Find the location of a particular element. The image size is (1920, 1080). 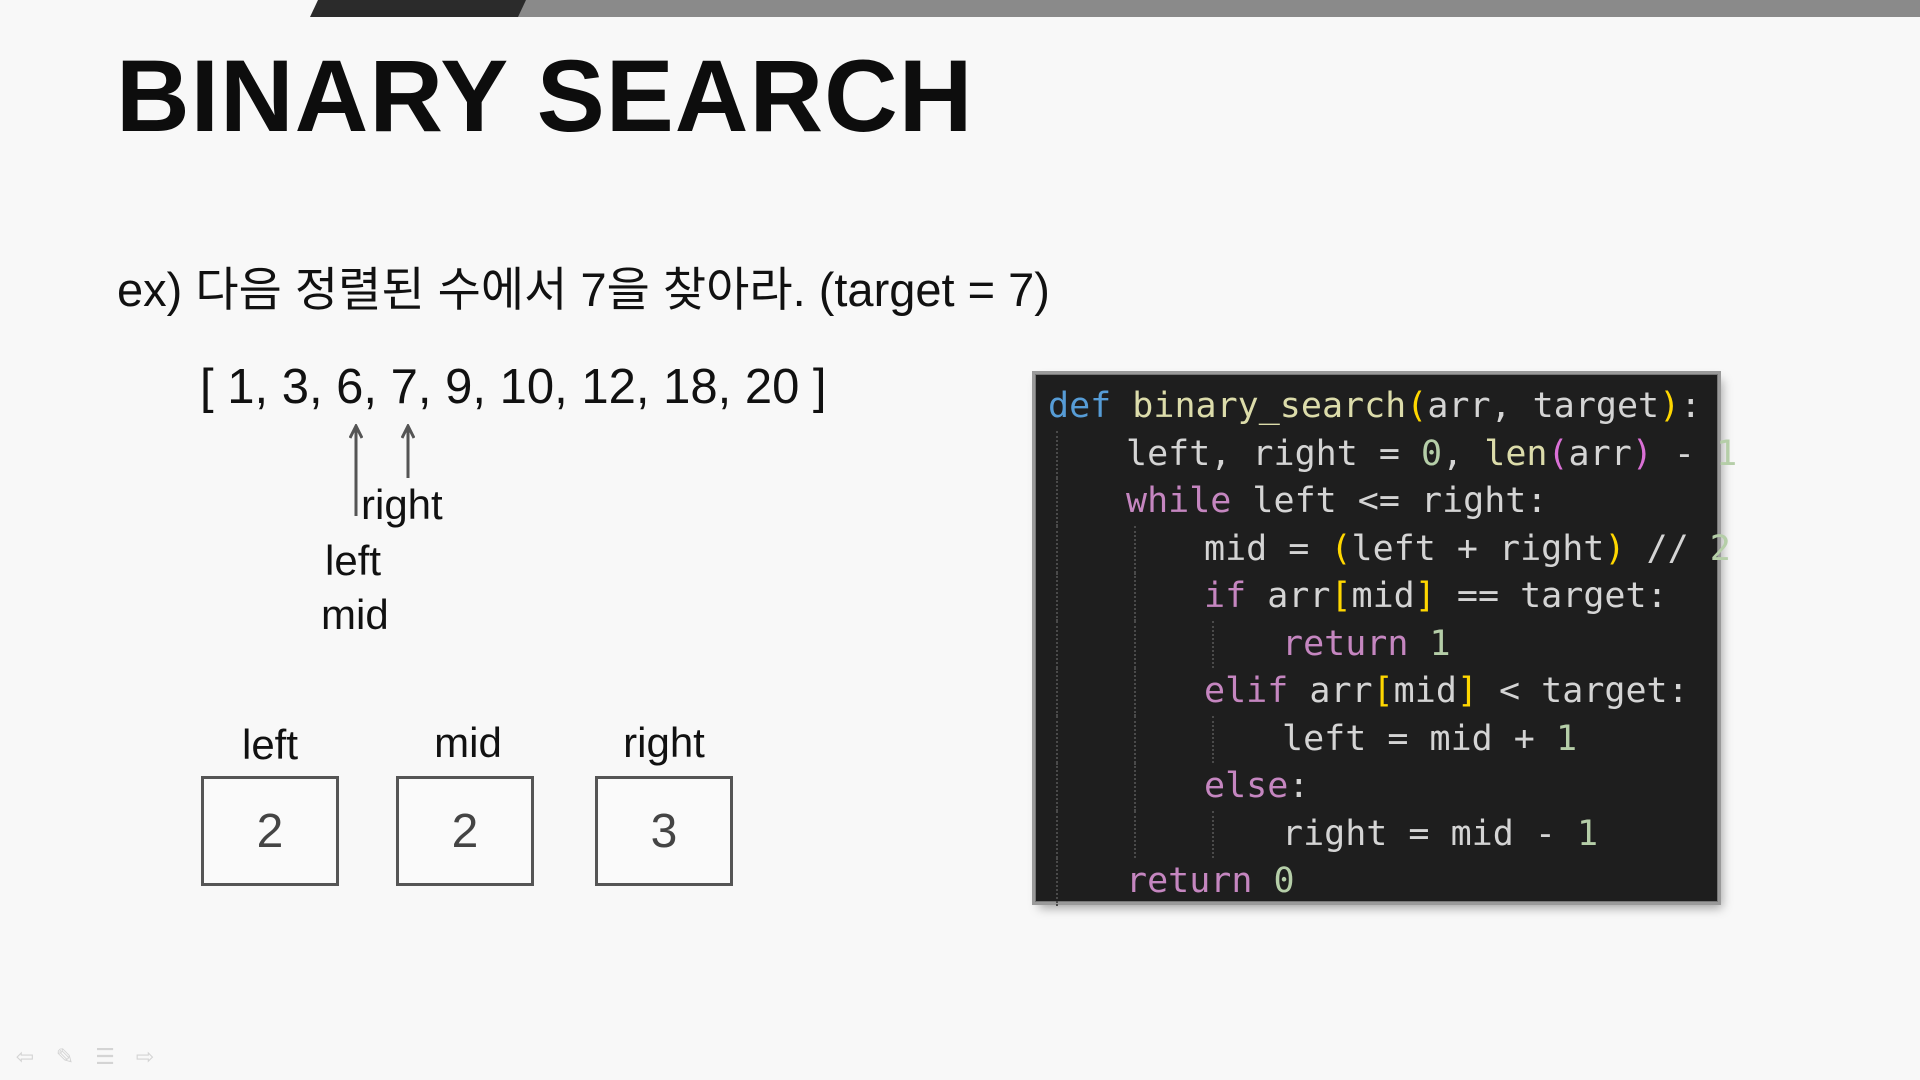

code-line: elif arr[mid] < target: is located at coordinates (1376, 692).